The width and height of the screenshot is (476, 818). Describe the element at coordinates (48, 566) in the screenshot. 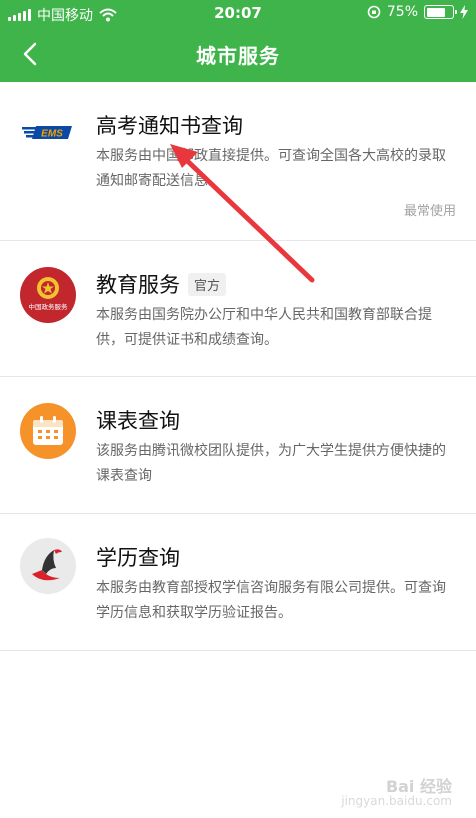

I see `chsi-logo` at that location.